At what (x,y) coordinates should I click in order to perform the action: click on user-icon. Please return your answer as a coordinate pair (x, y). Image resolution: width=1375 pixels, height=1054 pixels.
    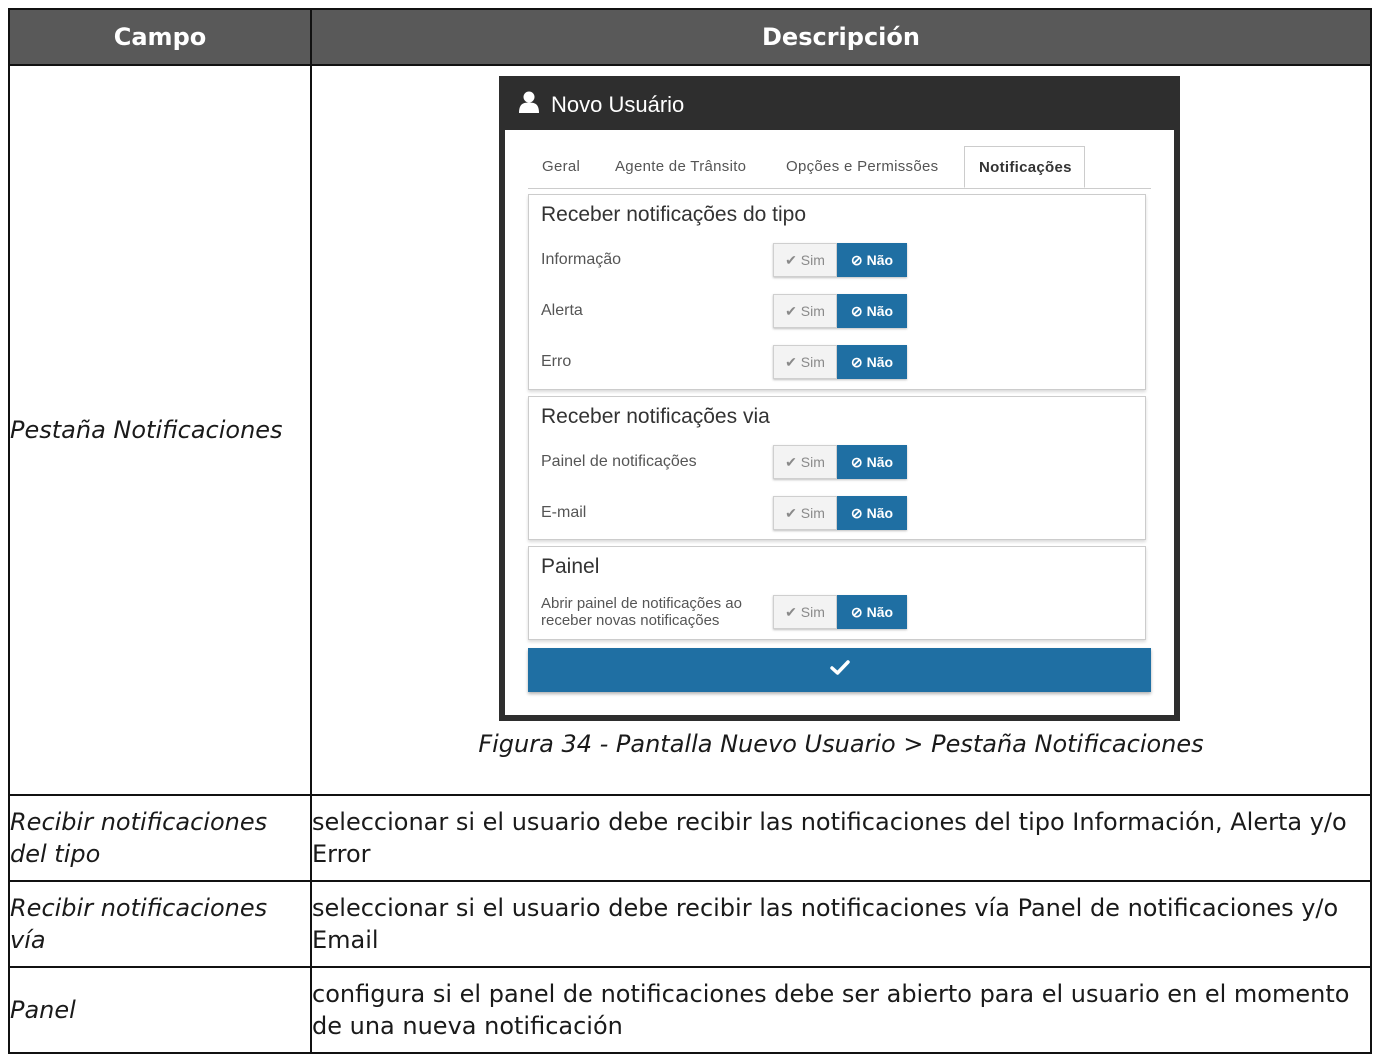
    Looking at the image, I should click on (529, 105).